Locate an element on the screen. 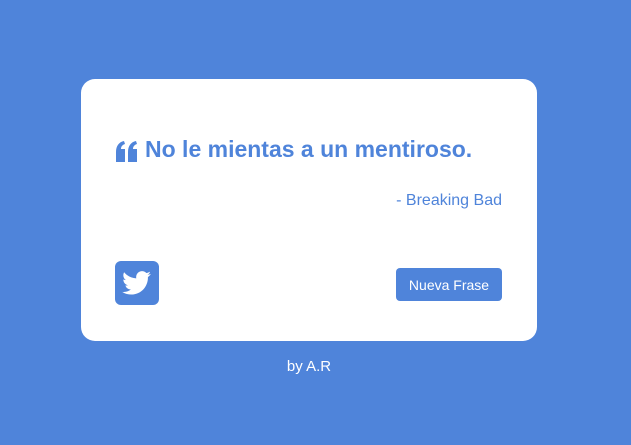  quote-text: No le mientas a un mentiroso. is located at coordinates (309, 149).